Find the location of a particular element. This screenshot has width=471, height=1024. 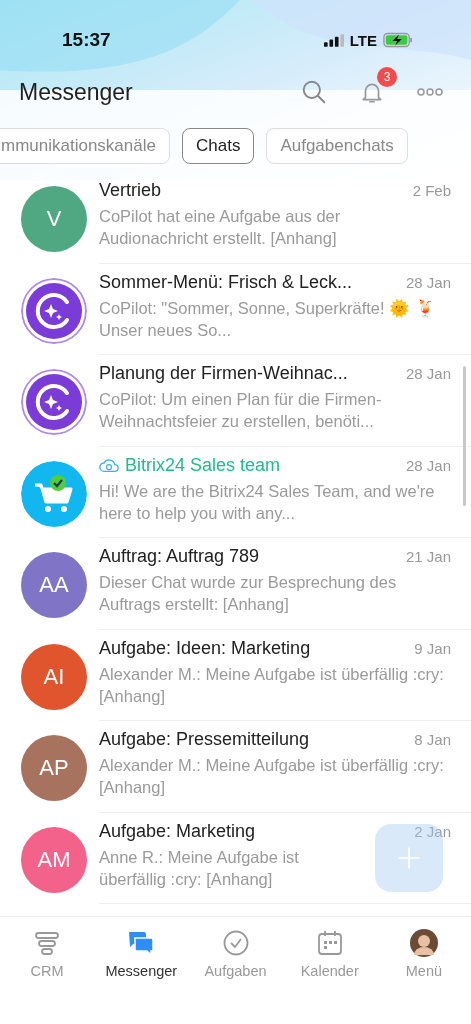

message-preview: Dieser Chat wurde zur Besprechung des Auftrags erstellt: [Anhang] is located at coordinates (248, 593).